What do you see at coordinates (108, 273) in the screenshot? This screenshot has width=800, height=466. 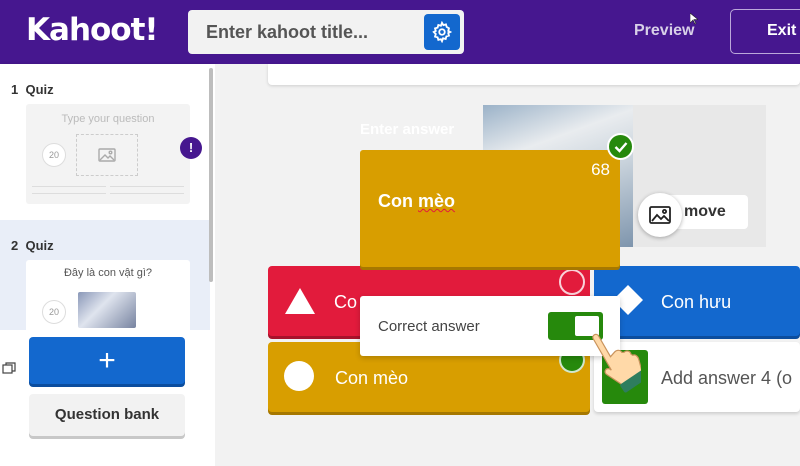 I see `thumbnail-question: Đây là con vật gì?` at bounding box center [108, 273].